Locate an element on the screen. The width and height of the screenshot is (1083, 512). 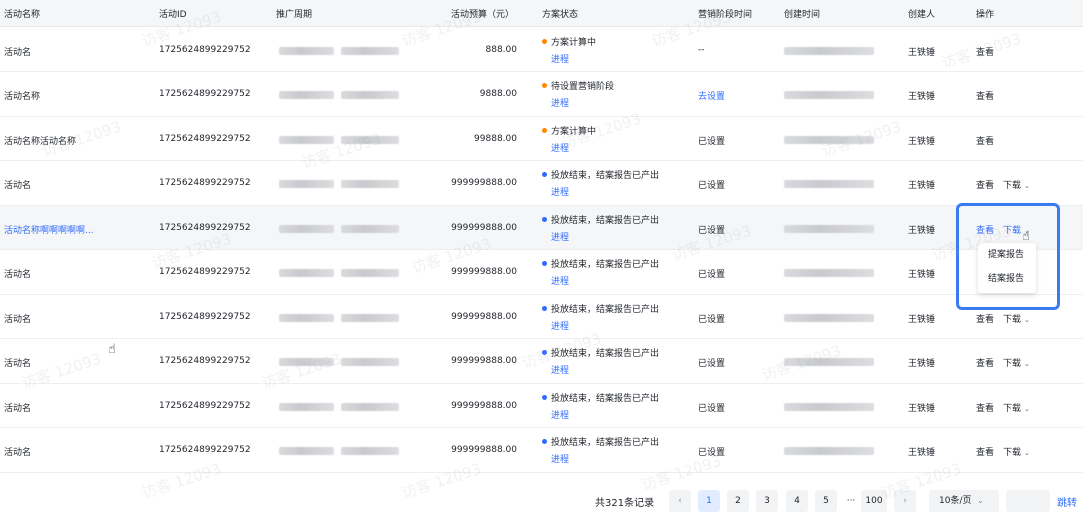
plan-status: 方案计算中 进程 is located at coordinates (569, 50).